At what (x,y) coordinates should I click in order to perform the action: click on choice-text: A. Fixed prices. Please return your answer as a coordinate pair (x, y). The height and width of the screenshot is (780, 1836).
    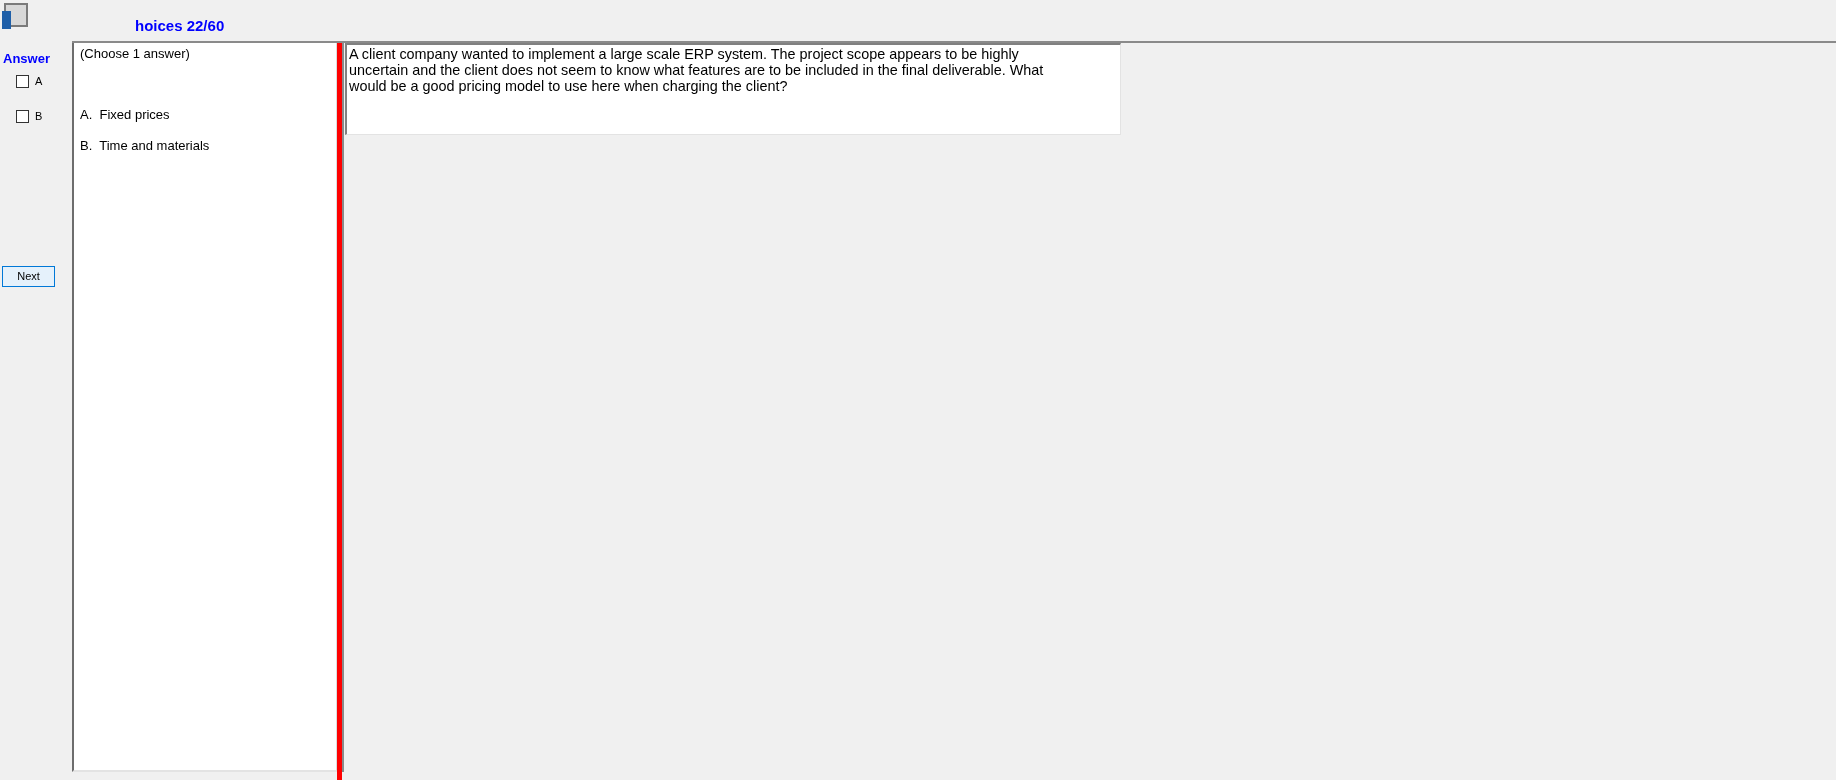
    Looking at the image, I should click on (125, 115).